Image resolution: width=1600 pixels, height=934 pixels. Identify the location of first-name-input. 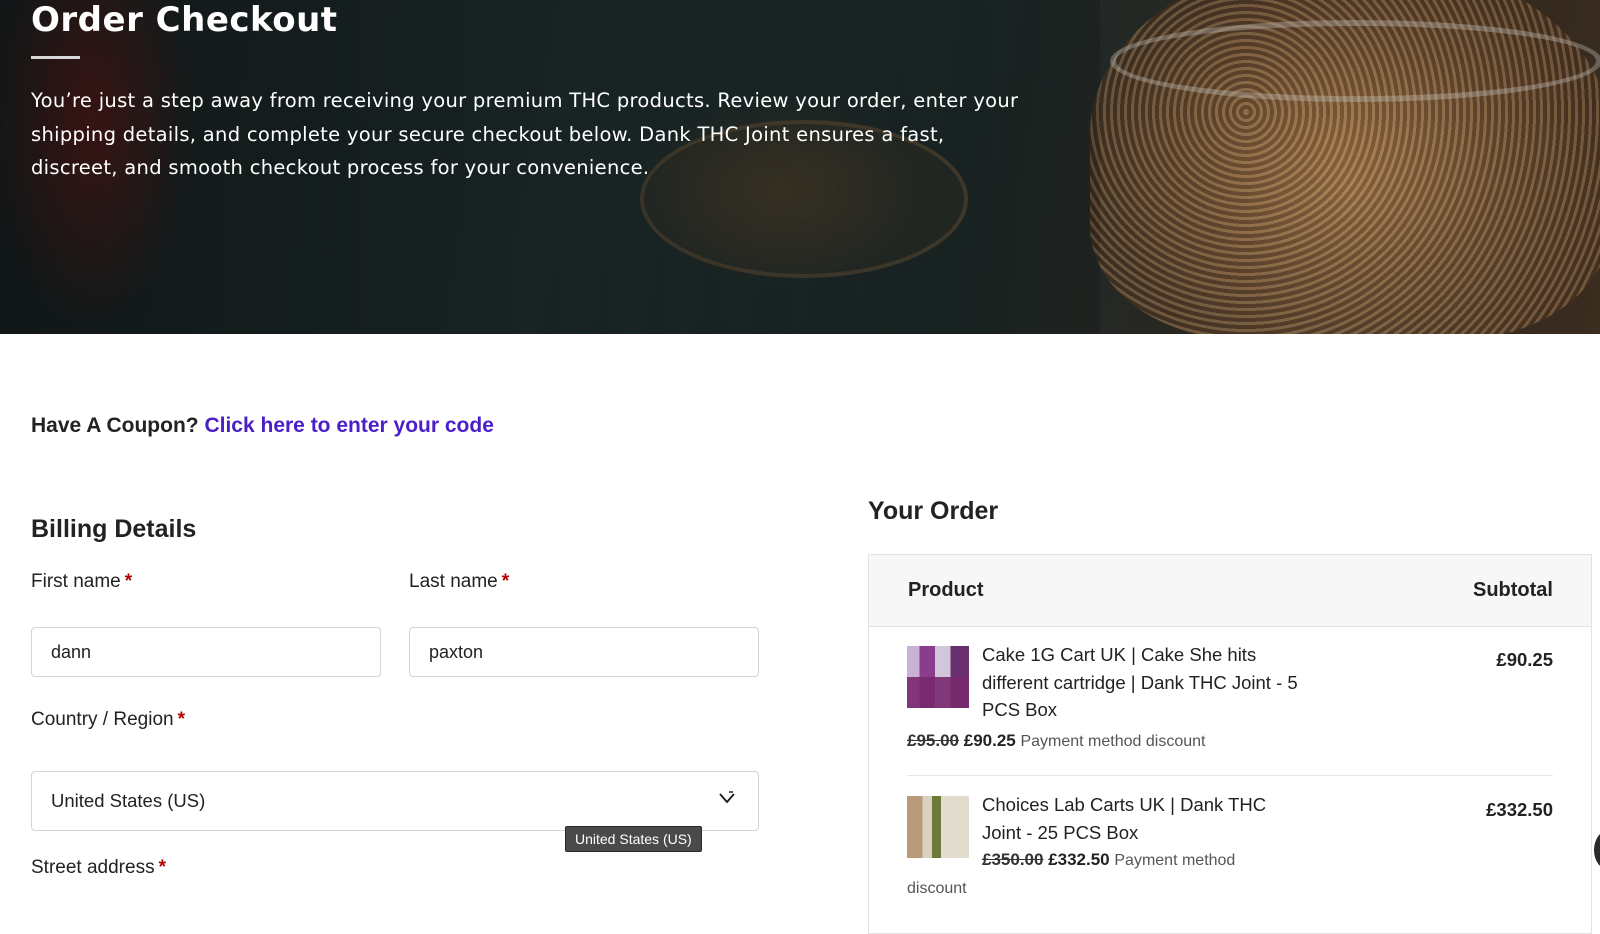
(206, 652).